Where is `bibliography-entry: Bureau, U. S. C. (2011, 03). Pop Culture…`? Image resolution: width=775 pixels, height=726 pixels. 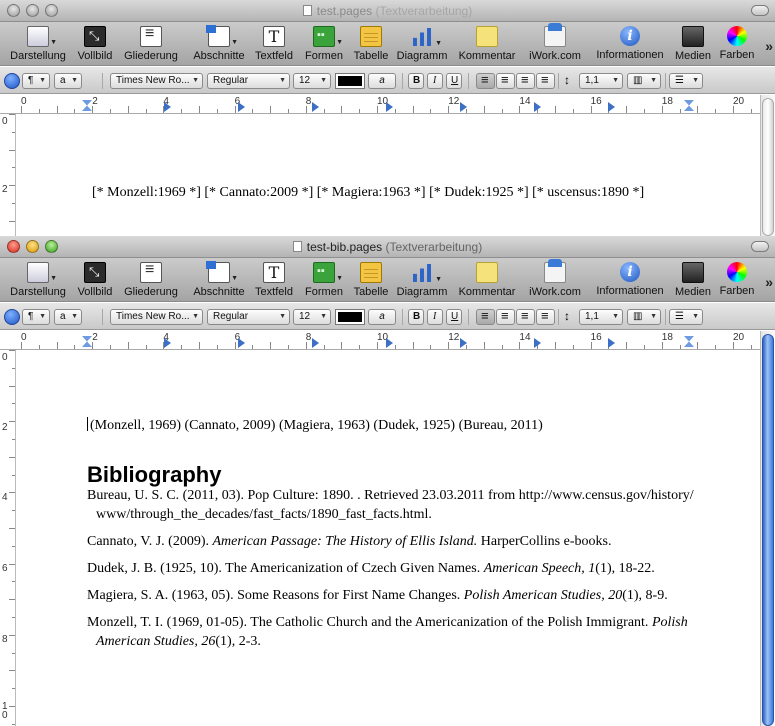
bibliography-entry: Bureau, U. S. C. (2011, 03). Pop Culture… is located at coordinates (392, 505).